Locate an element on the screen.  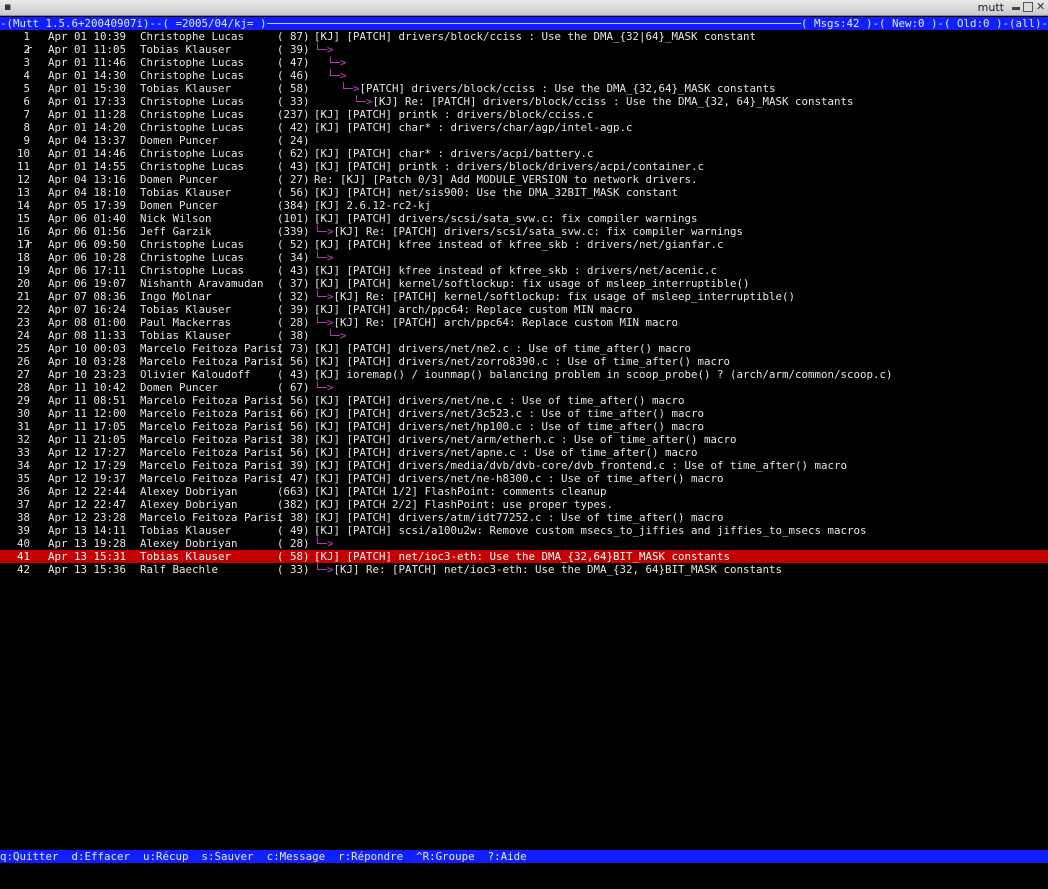
message-size: ( 49) is located at coordinates (293, 530).